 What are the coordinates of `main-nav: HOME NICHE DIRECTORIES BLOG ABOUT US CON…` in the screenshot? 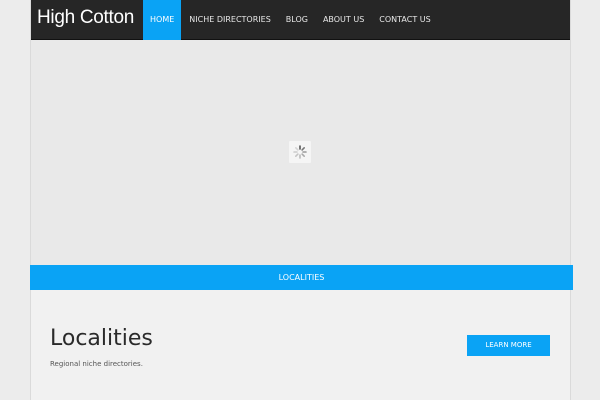 It's located at (290, 20).